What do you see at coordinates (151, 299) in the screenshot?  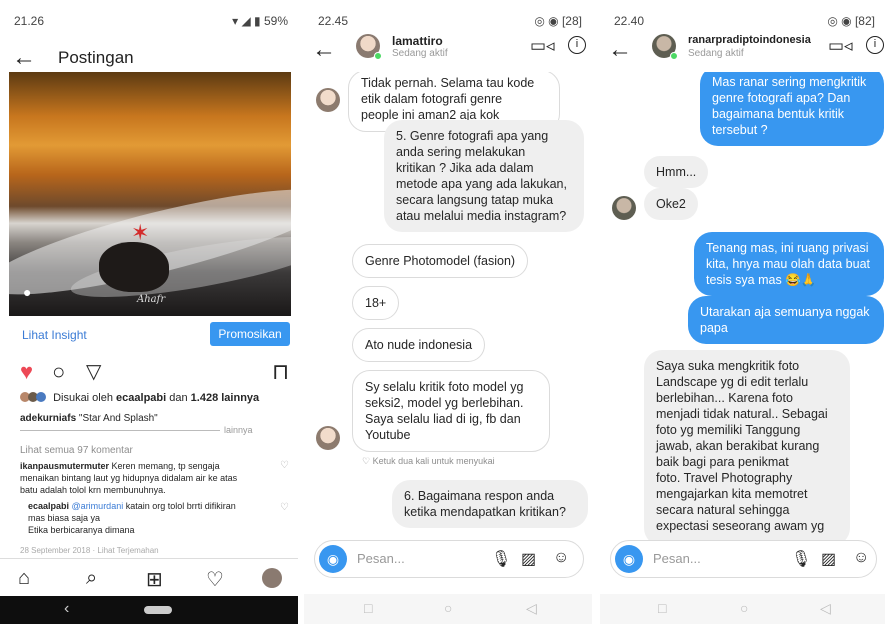 I see `photo-signature: Ahafr` at bounding box center [151, 299].